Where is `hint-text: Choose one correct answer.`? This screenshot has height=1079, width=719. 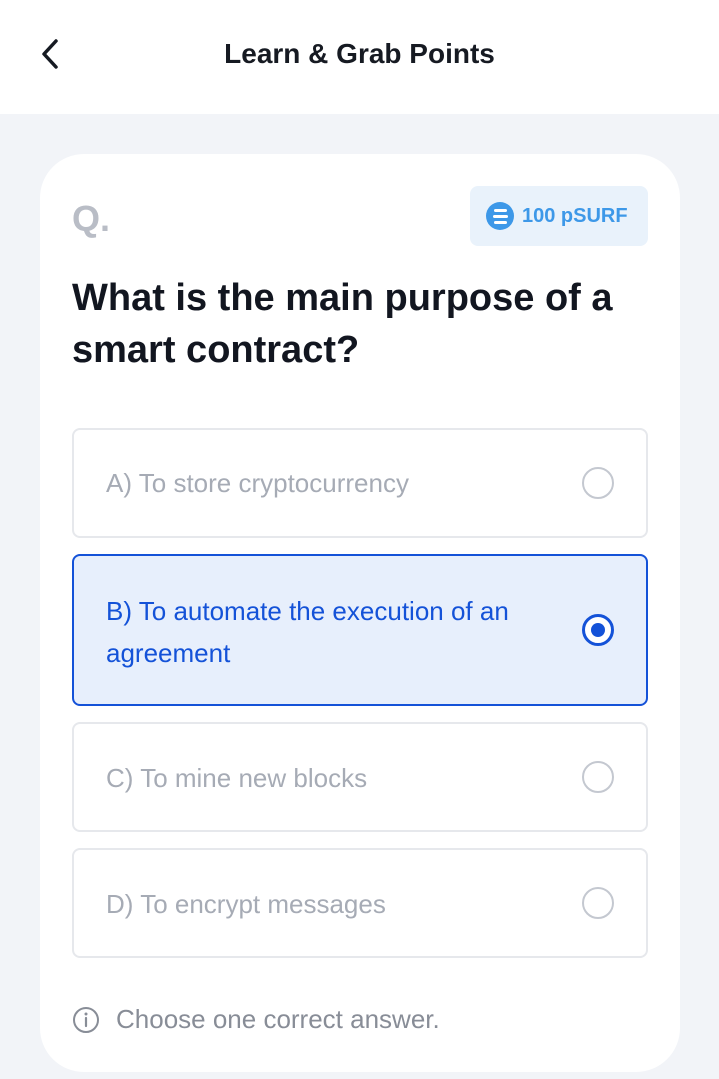
hint-text: Choose one correct answer. is located at coordinates (278, 1019).